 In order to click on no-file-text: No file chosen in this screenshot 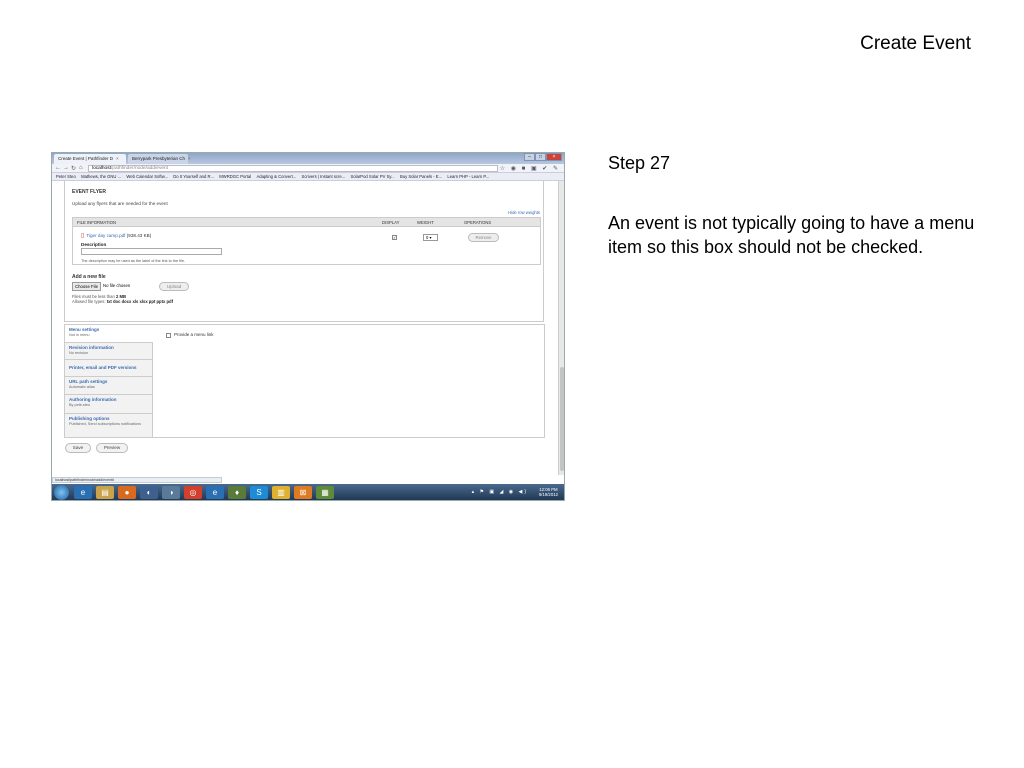, I will do `click(117, 285)`.